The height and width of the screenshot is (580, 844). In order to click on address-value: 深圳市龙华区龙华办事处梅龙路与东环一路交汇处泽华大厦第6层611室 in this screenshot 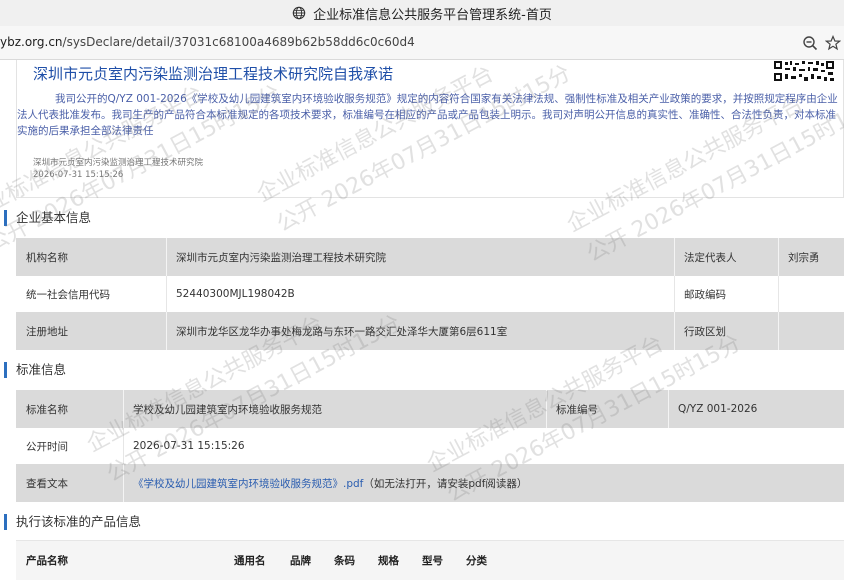, I will do `click(342, 331)`.